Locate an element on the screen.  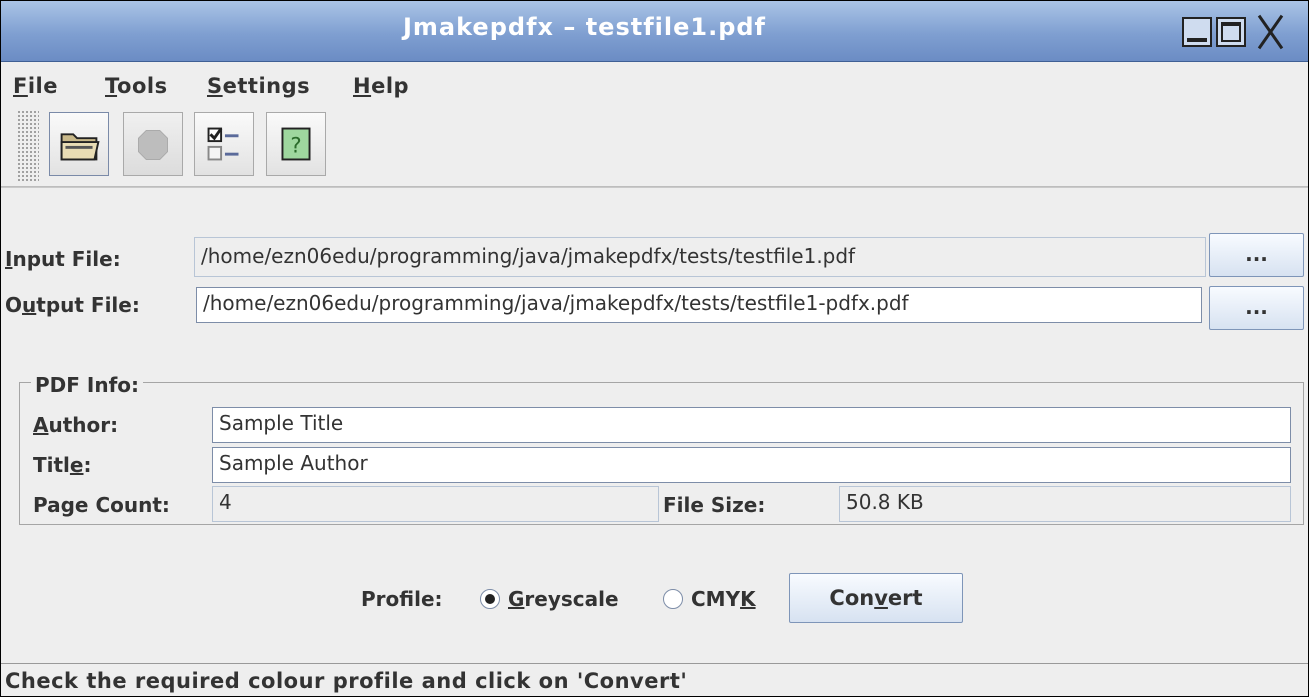
menu-help-label: elp is located at coordinates (390, 86).